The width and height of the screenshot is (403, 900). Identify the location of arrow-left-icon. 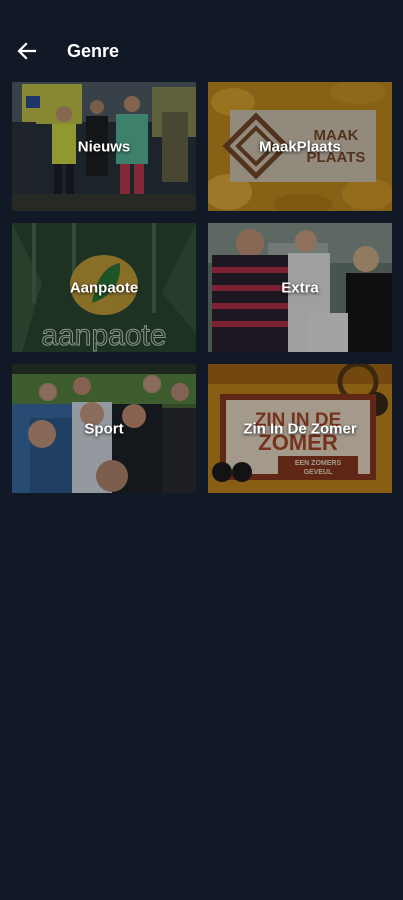
(27, 51).